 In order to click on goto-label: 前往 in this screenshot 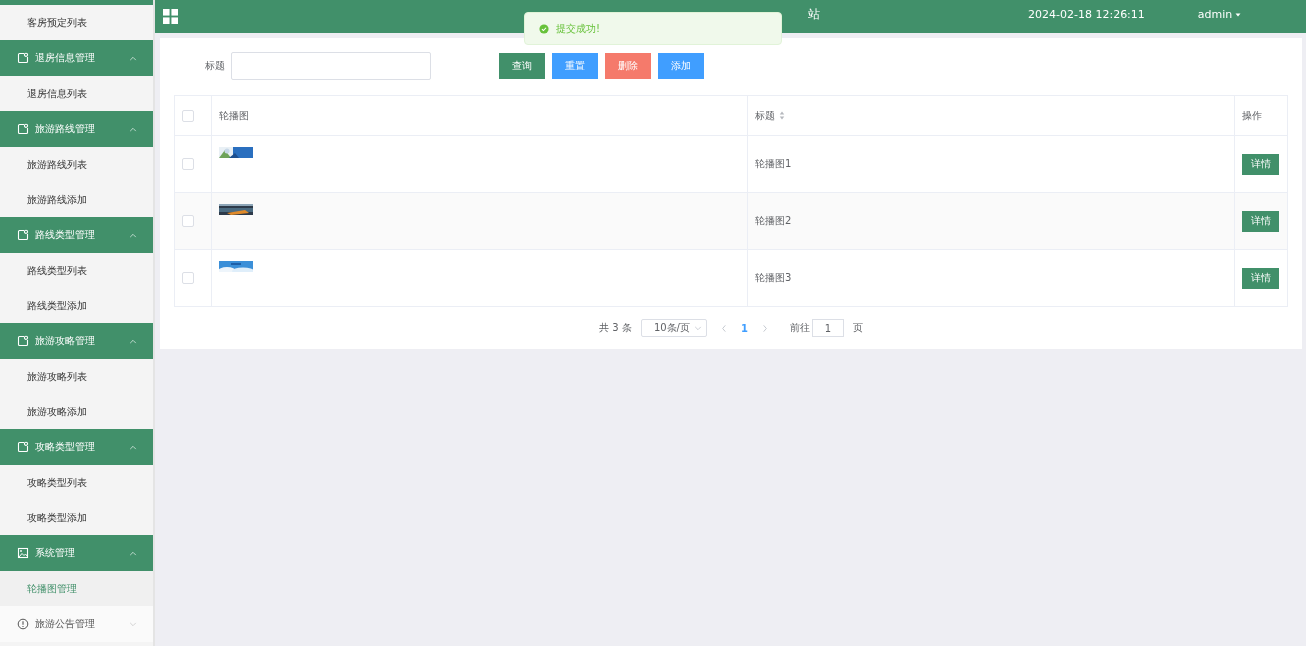, I will do `click(799, 328)`.